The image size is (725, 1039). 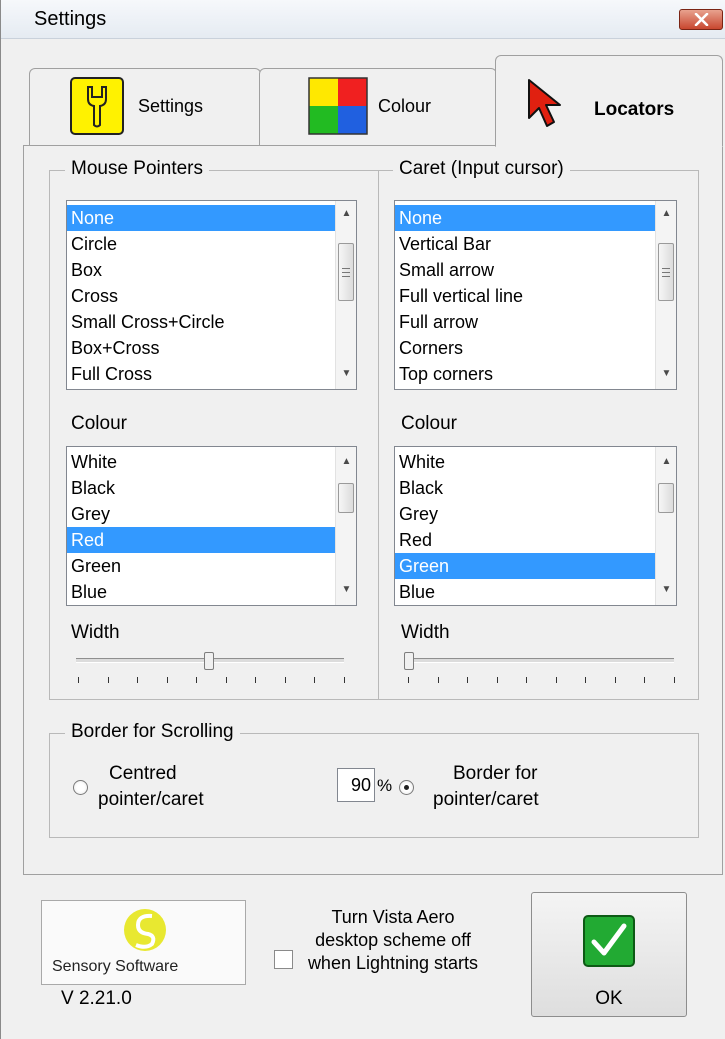 I want to click on sensory-software-logo: Sensory Software, so click(x=143, y=942).